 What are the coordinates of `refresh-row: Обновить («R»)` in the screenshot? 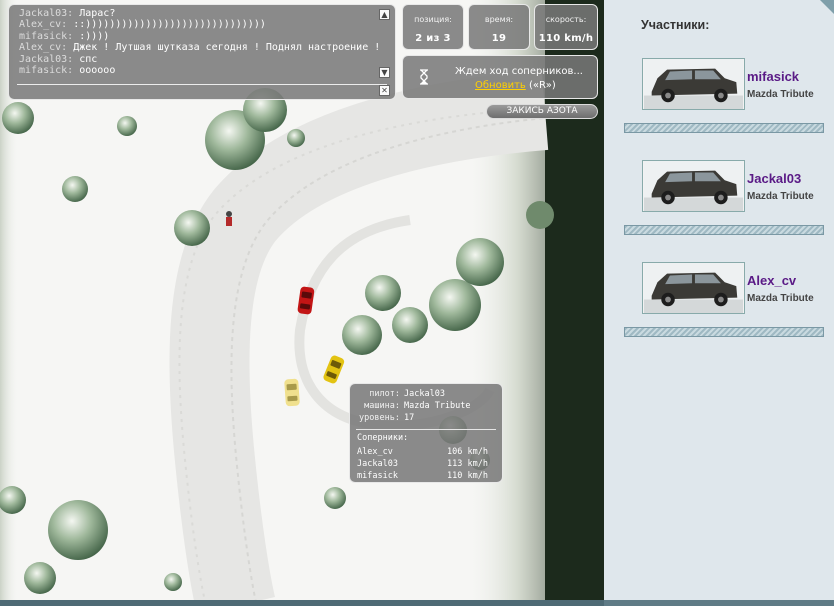 It's located at (515, 85).